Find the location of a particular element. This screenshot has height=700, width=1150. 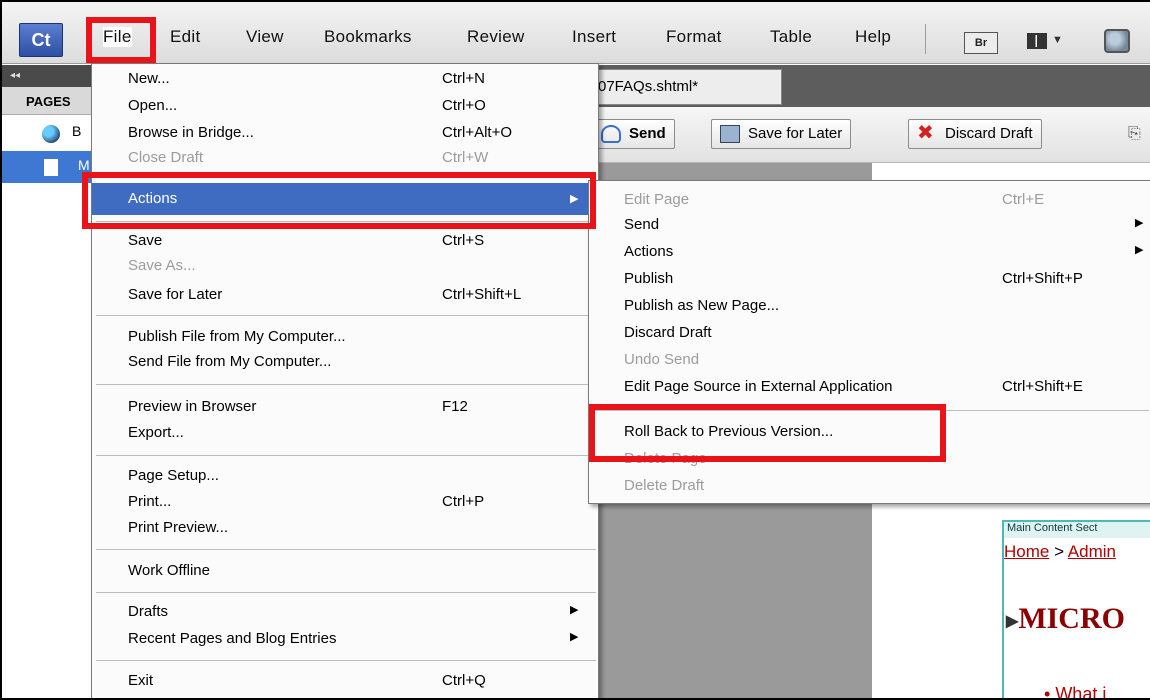

submenu-item-edit-page: Edit Page Ctrl+E is located at coordinates (869, 200).